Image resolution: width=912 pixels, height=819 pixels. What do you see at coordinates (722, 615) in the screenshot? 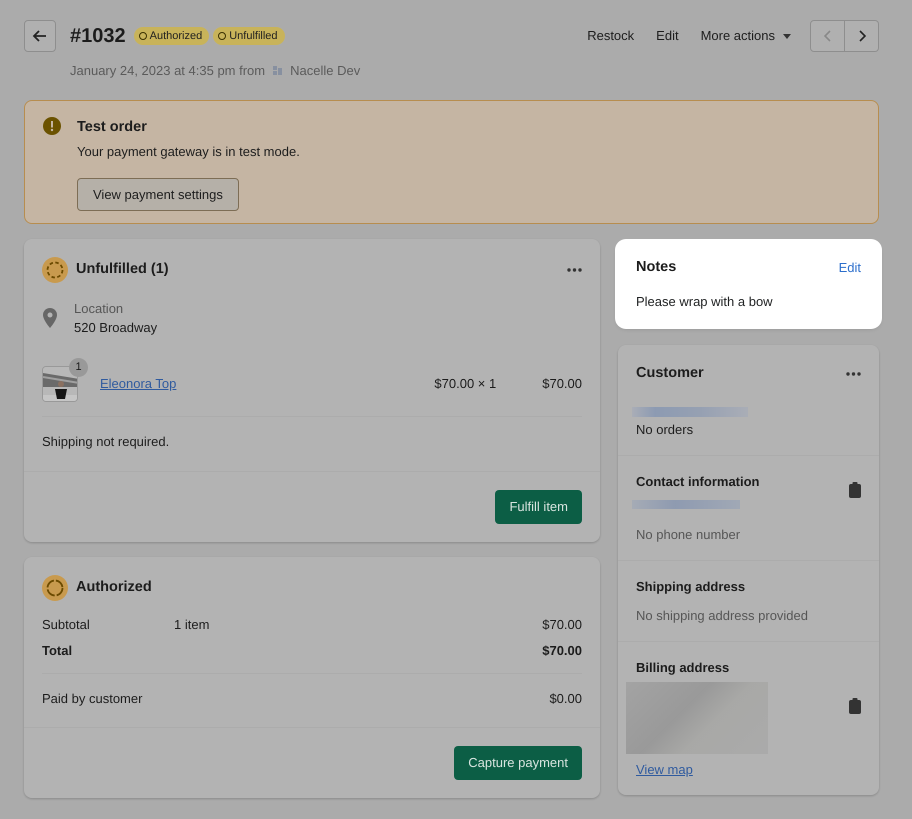
I see `section-note: No shipping address provided` at bounding box center [722, 615].